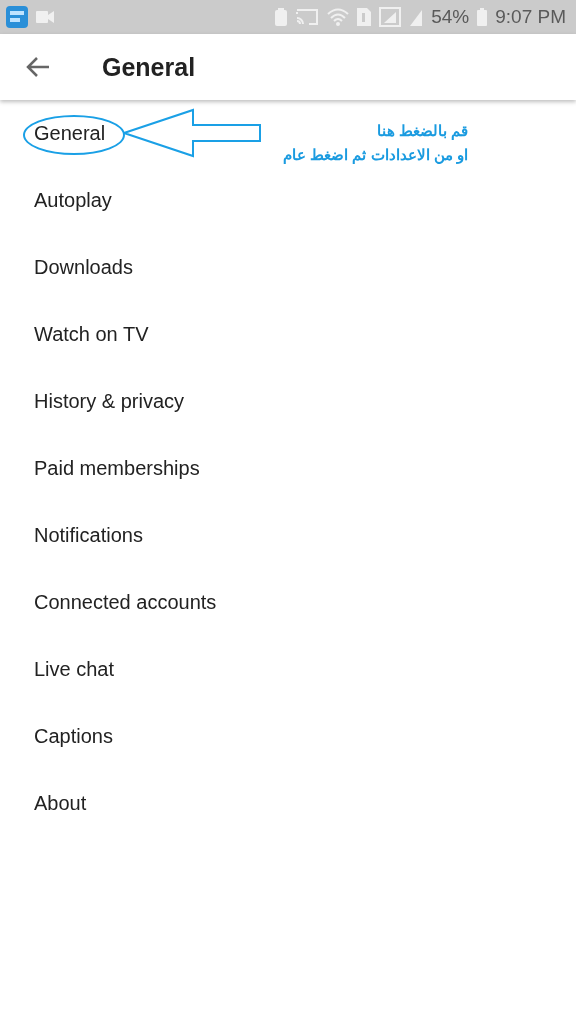 The width and height of the screenshot is (576, 1024). I want to click on settings-item: Autoplay, so click(288, 200).